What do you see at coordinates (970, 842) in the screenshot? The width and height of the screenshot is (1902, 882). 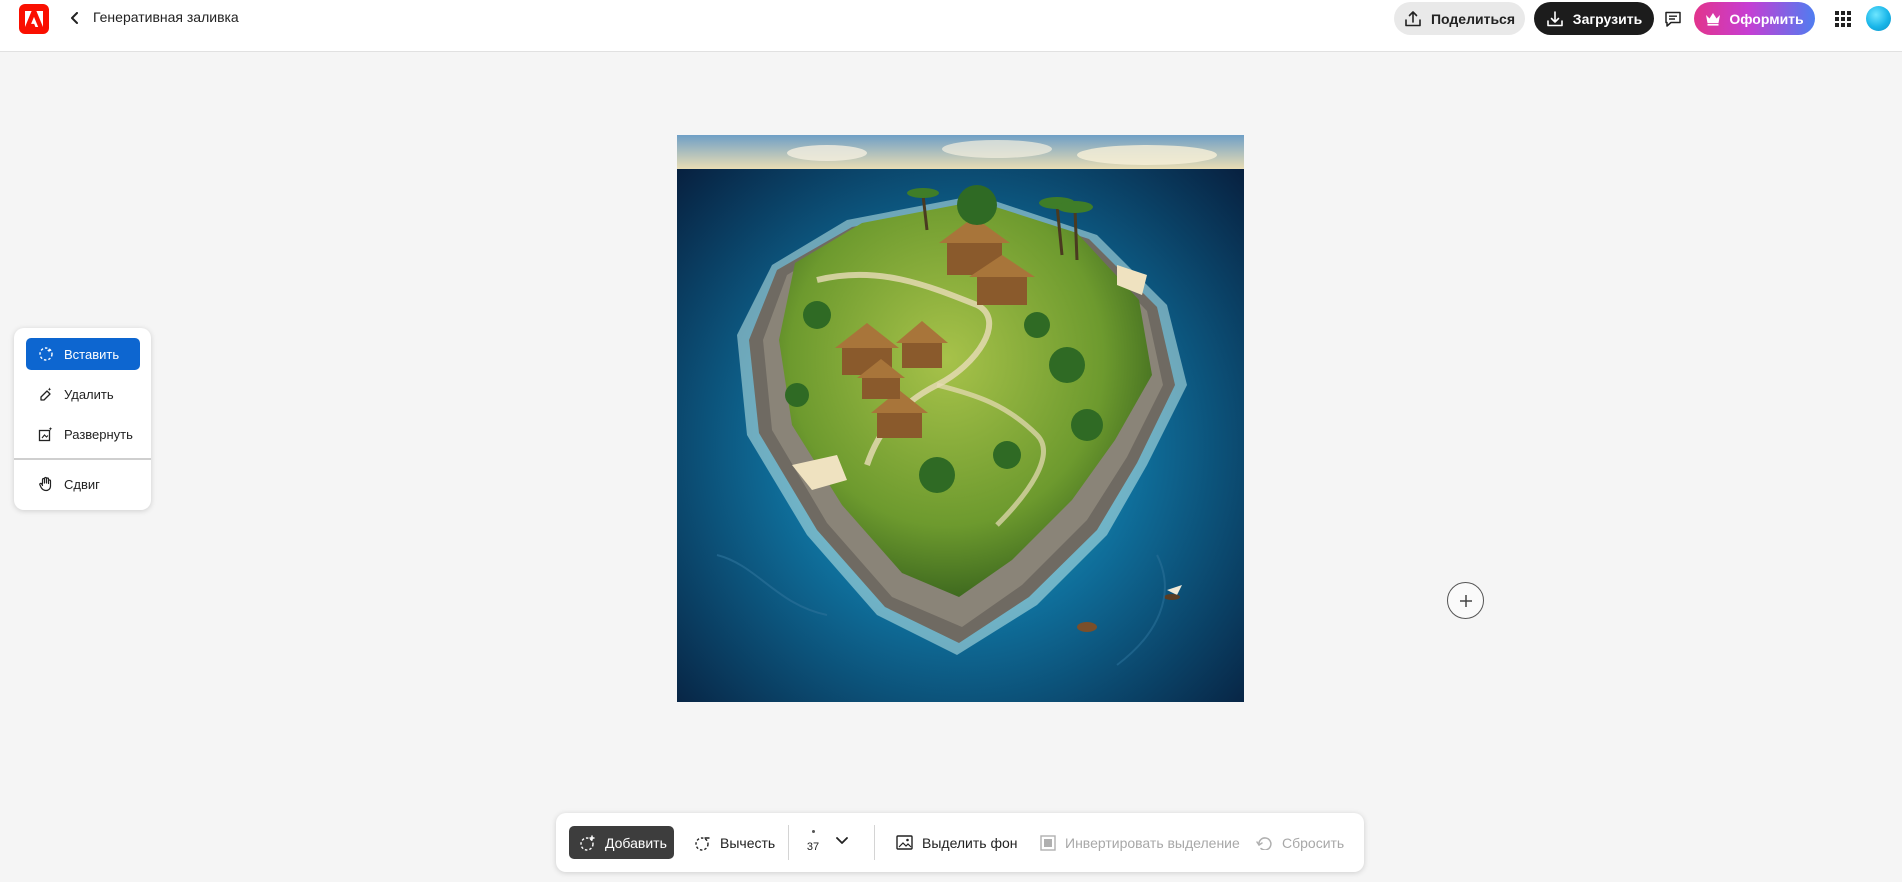 I see `select-background-label: Выделить фон` at bounding box center [970, 842].